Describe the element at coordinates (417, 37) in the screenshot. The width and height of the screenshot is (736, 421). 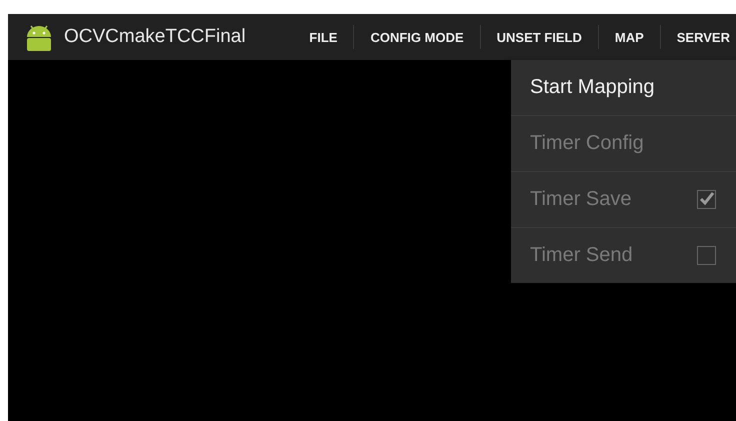
I see `menu-action: CONFIG MODE` at that location.